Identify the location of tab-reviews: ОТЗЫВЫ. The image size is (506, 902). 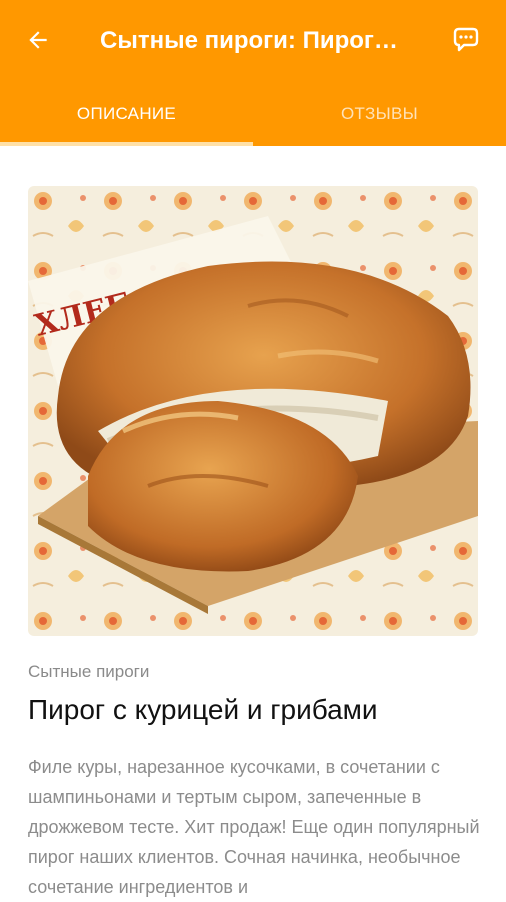
(379, 114).